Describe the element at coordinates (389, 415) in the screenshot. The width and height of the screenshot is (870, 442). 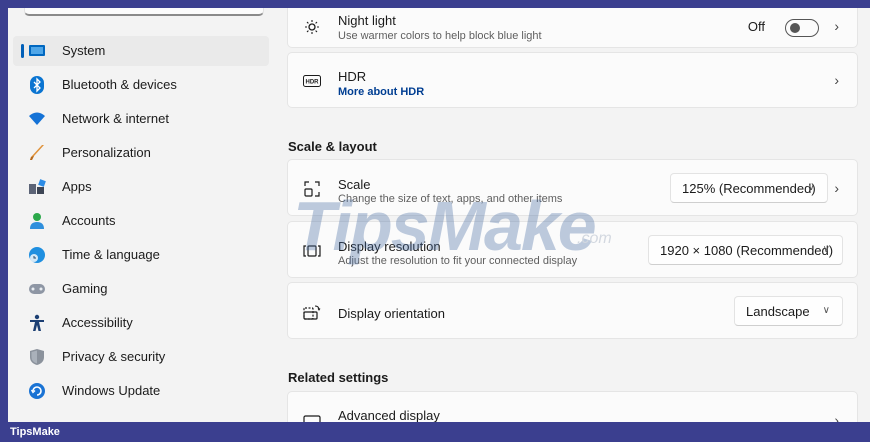
I see `advanced-display-title: Advanced display` at that location.